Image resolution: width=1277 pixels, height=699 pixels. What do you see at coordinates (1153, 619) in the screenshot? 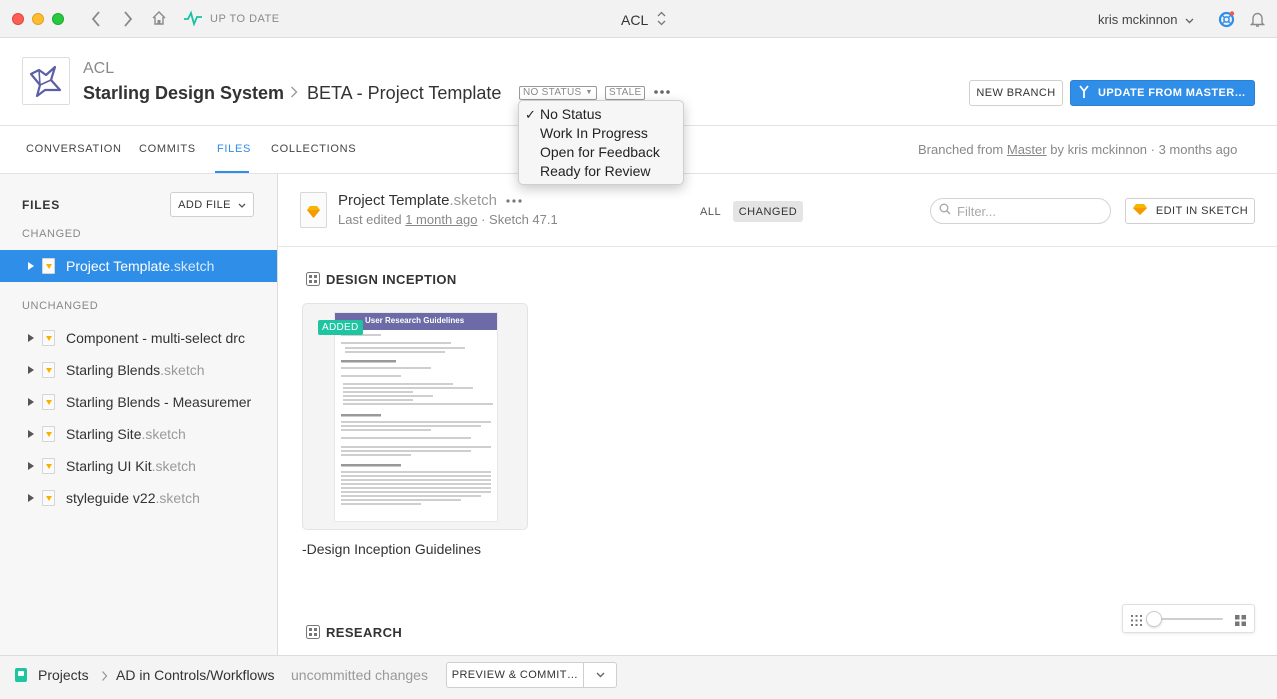
I see `zoom-slider-knob` at bounding box center [1153, 619].